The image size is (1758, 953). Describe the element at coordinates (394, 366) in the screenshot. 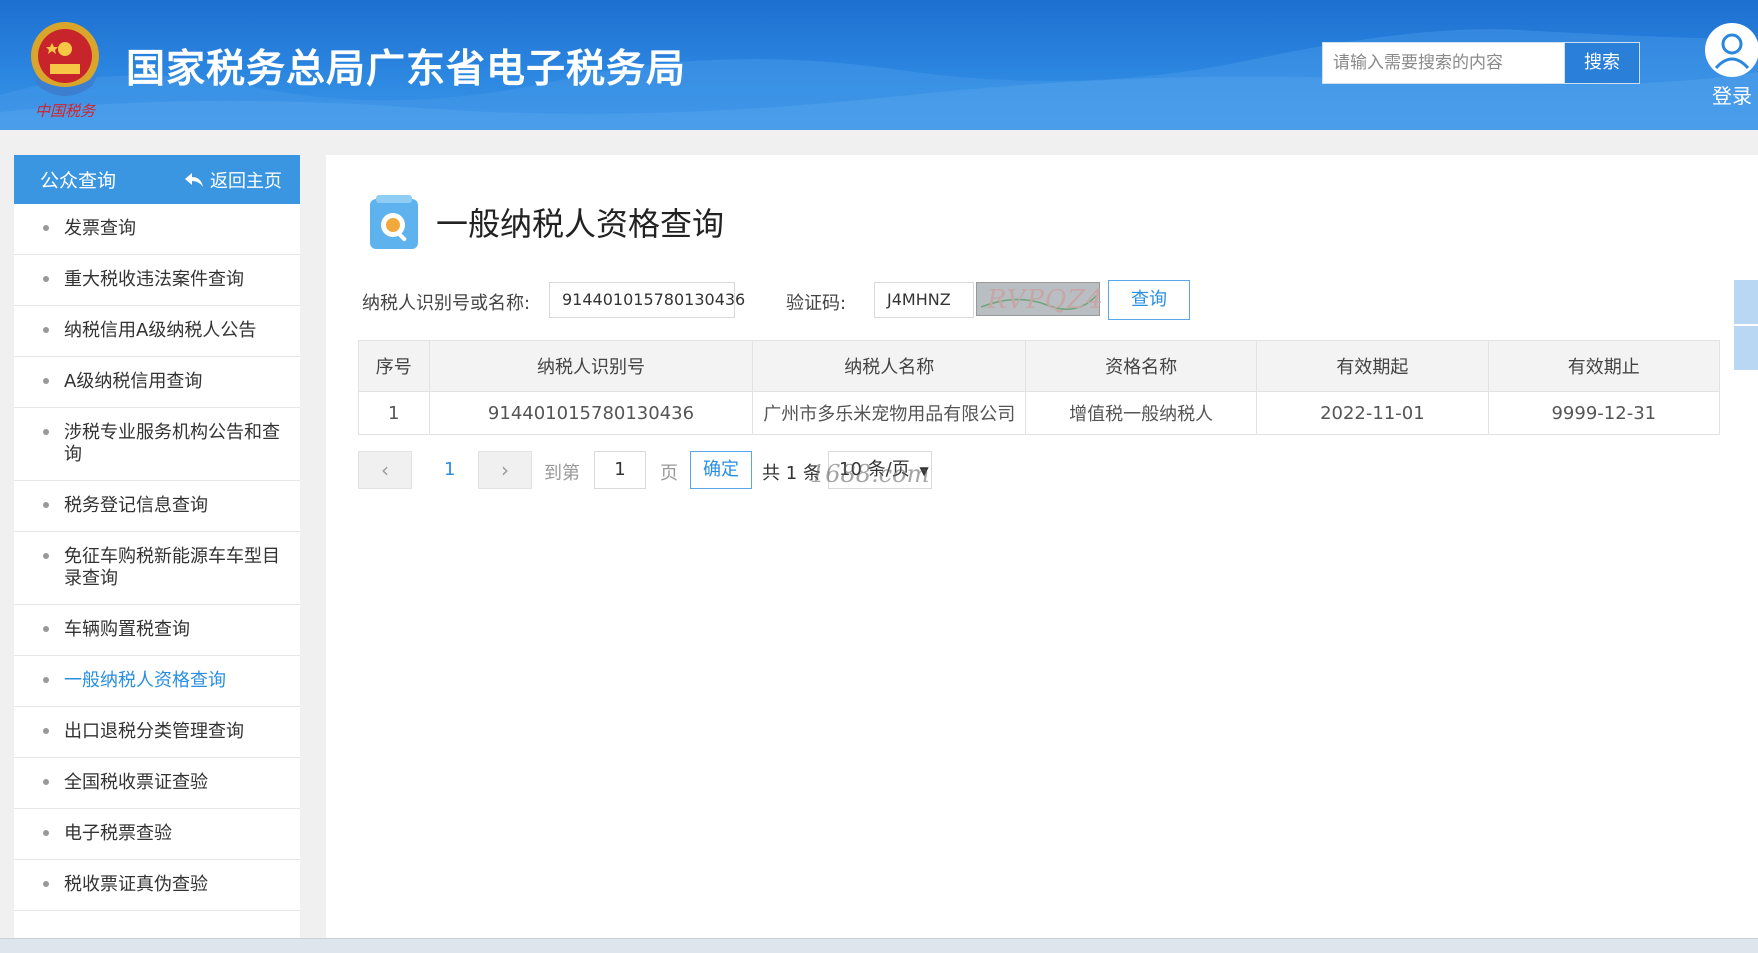

I see `column-header: 序号` at that location.